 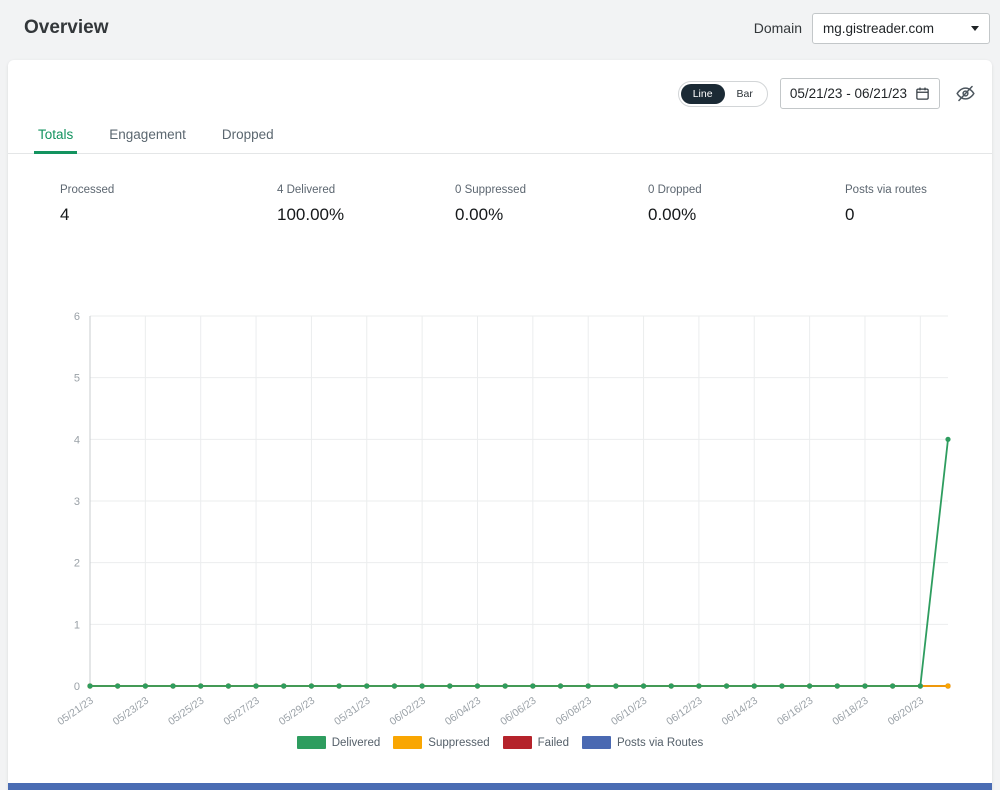 I want to click on page-title: Overview, so click(x=66, y=27).